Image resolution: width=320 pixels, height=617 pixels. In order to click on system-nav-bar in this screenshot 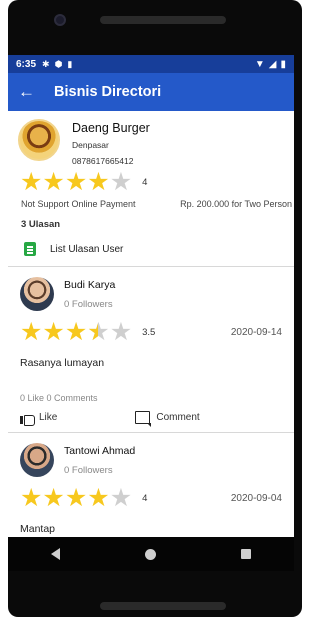, I will do `click(151, 554)`.